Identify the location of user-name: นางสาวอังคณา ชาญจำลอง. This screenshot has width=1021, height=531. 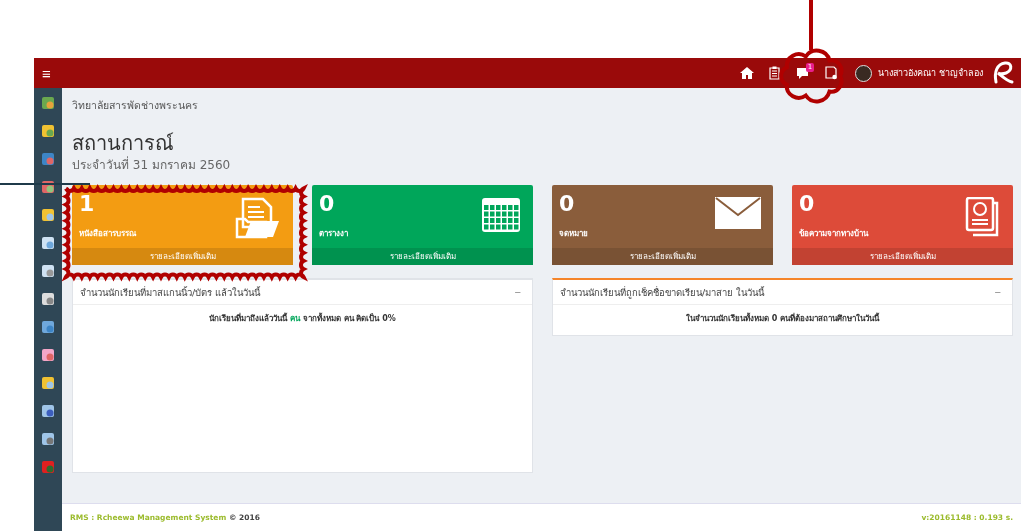
(930, 73).